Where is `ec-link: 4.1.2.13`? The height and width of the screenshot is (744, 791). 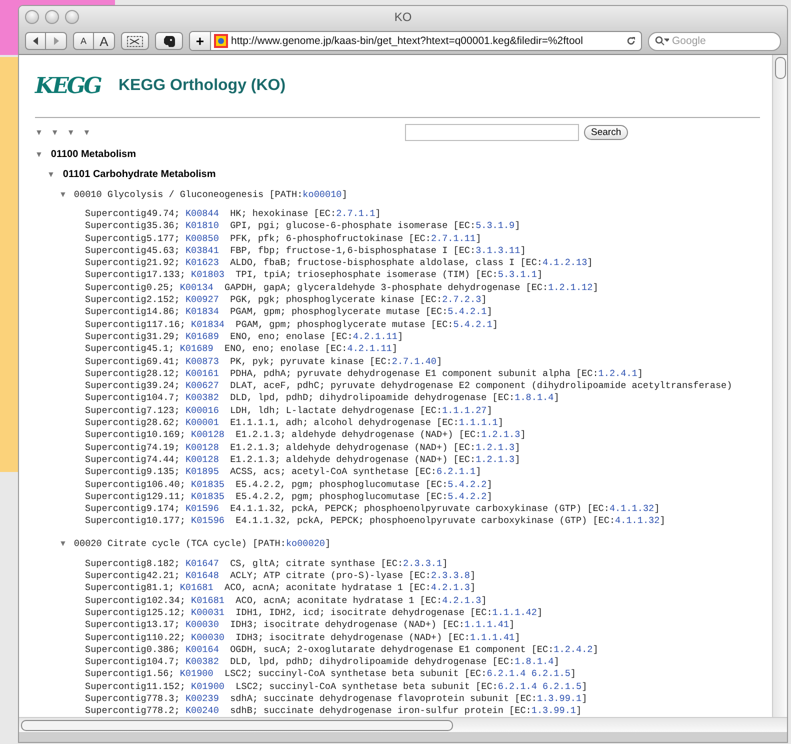
ec-link: 4.1.2.13 is located at coordinates (565, 262).